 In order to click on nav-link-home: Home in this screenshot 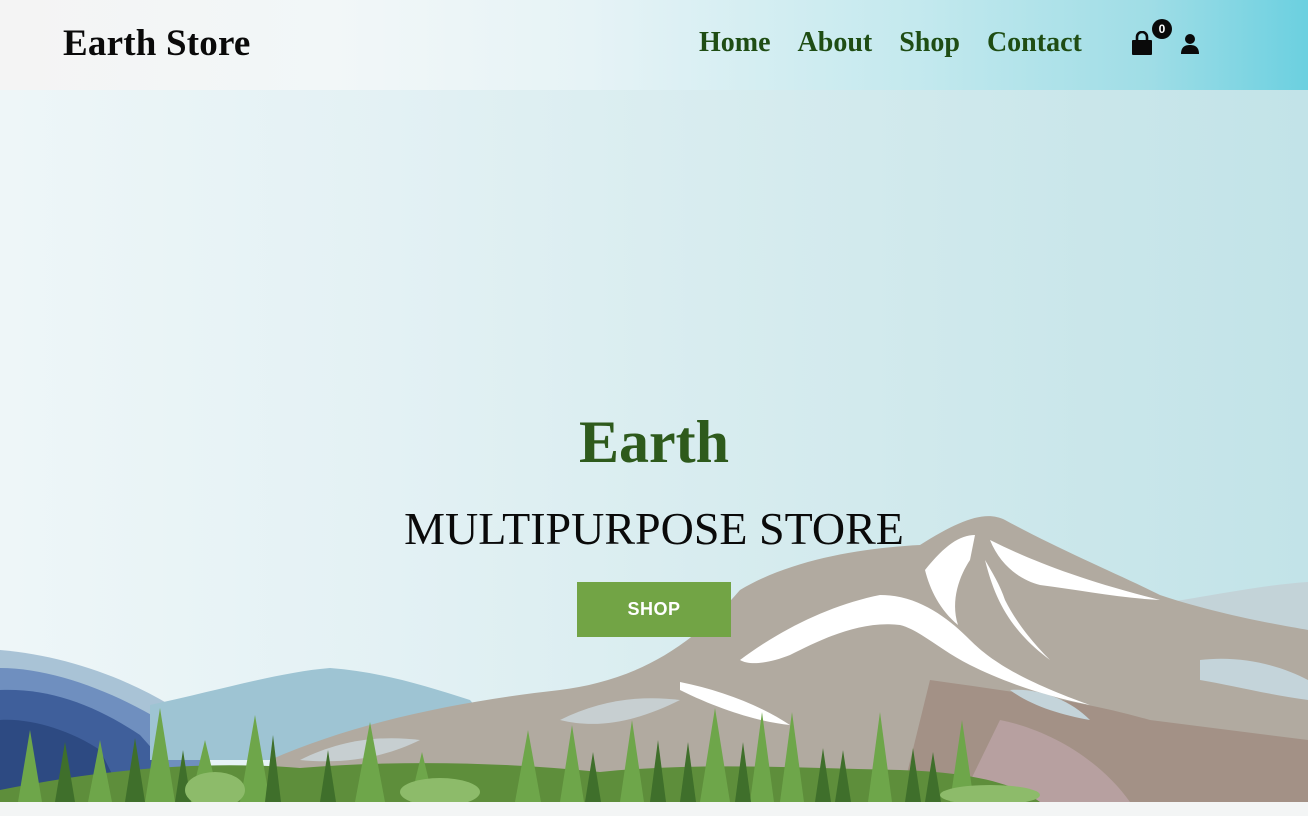, I will do `click(735, 43)`.